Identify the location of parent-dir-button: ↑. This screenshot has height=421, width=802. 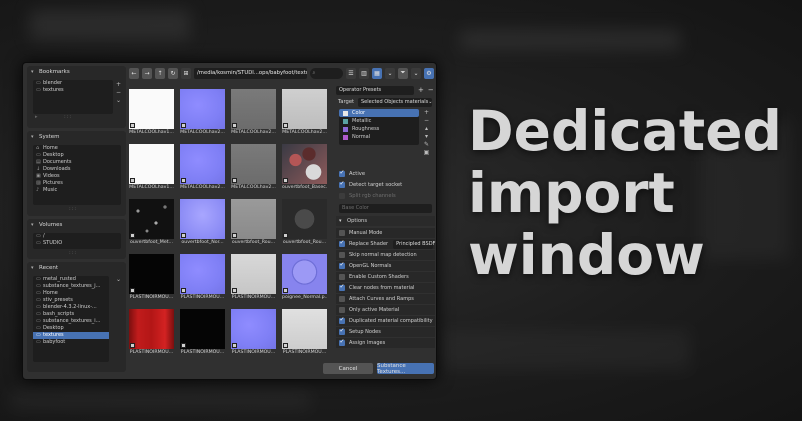
(160, 73).